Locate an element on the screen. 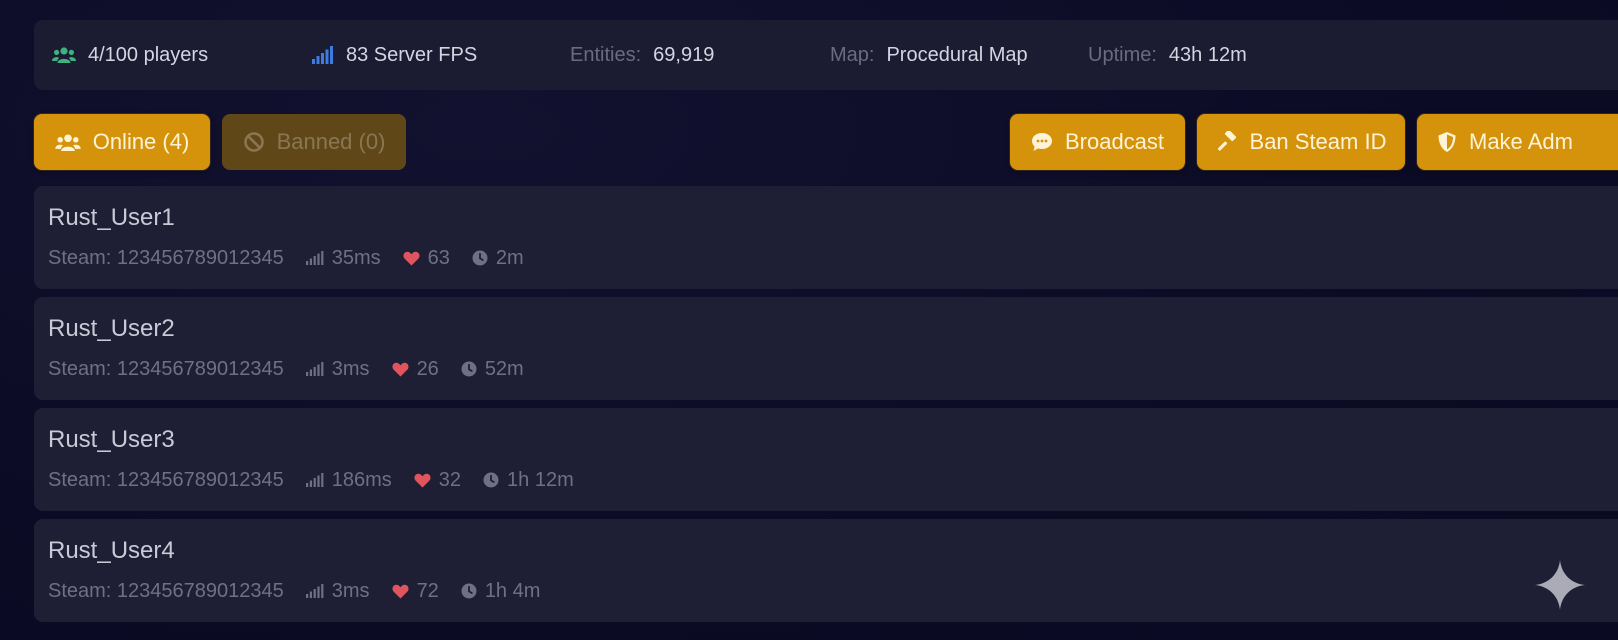  ping-stat: 35ms is located at coordinates (343, 258).